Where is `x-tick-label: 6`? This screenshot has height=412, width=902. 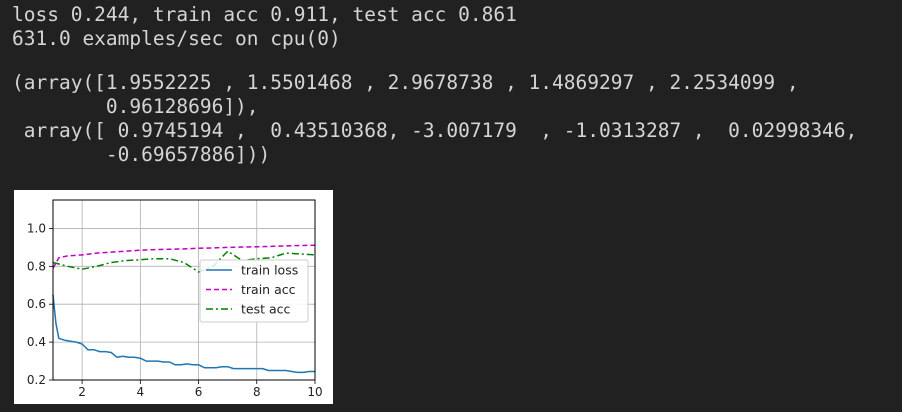 x-tick-label: 6 is located at coordinates (199, 392).